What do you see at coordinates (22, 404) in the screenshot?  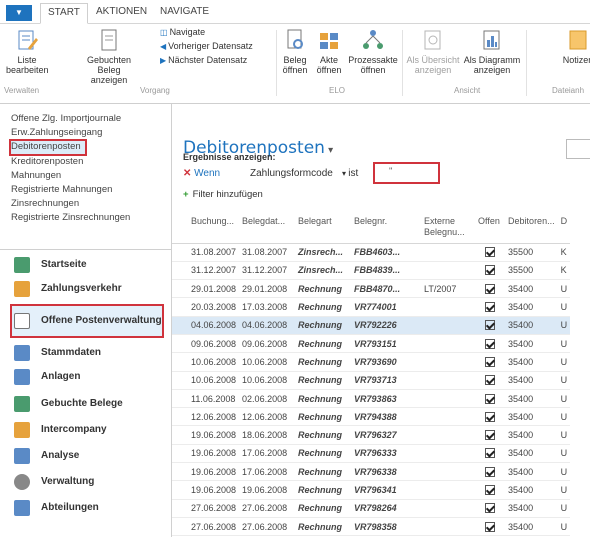 I see `posted-documents-icon` at bounding box center [22, 404].